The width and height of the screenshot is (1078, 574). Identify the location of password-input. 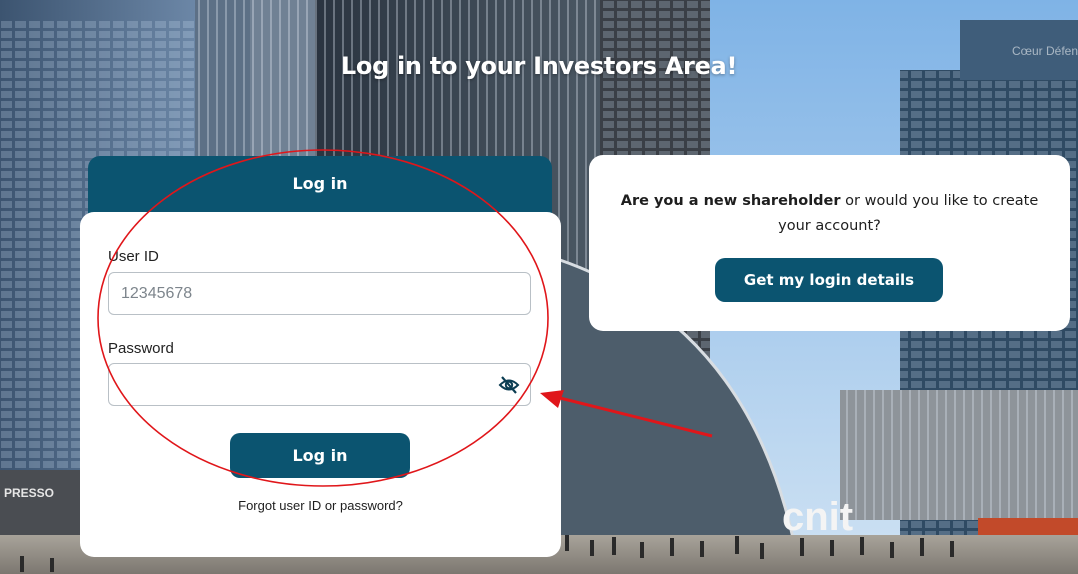
(319, 384).